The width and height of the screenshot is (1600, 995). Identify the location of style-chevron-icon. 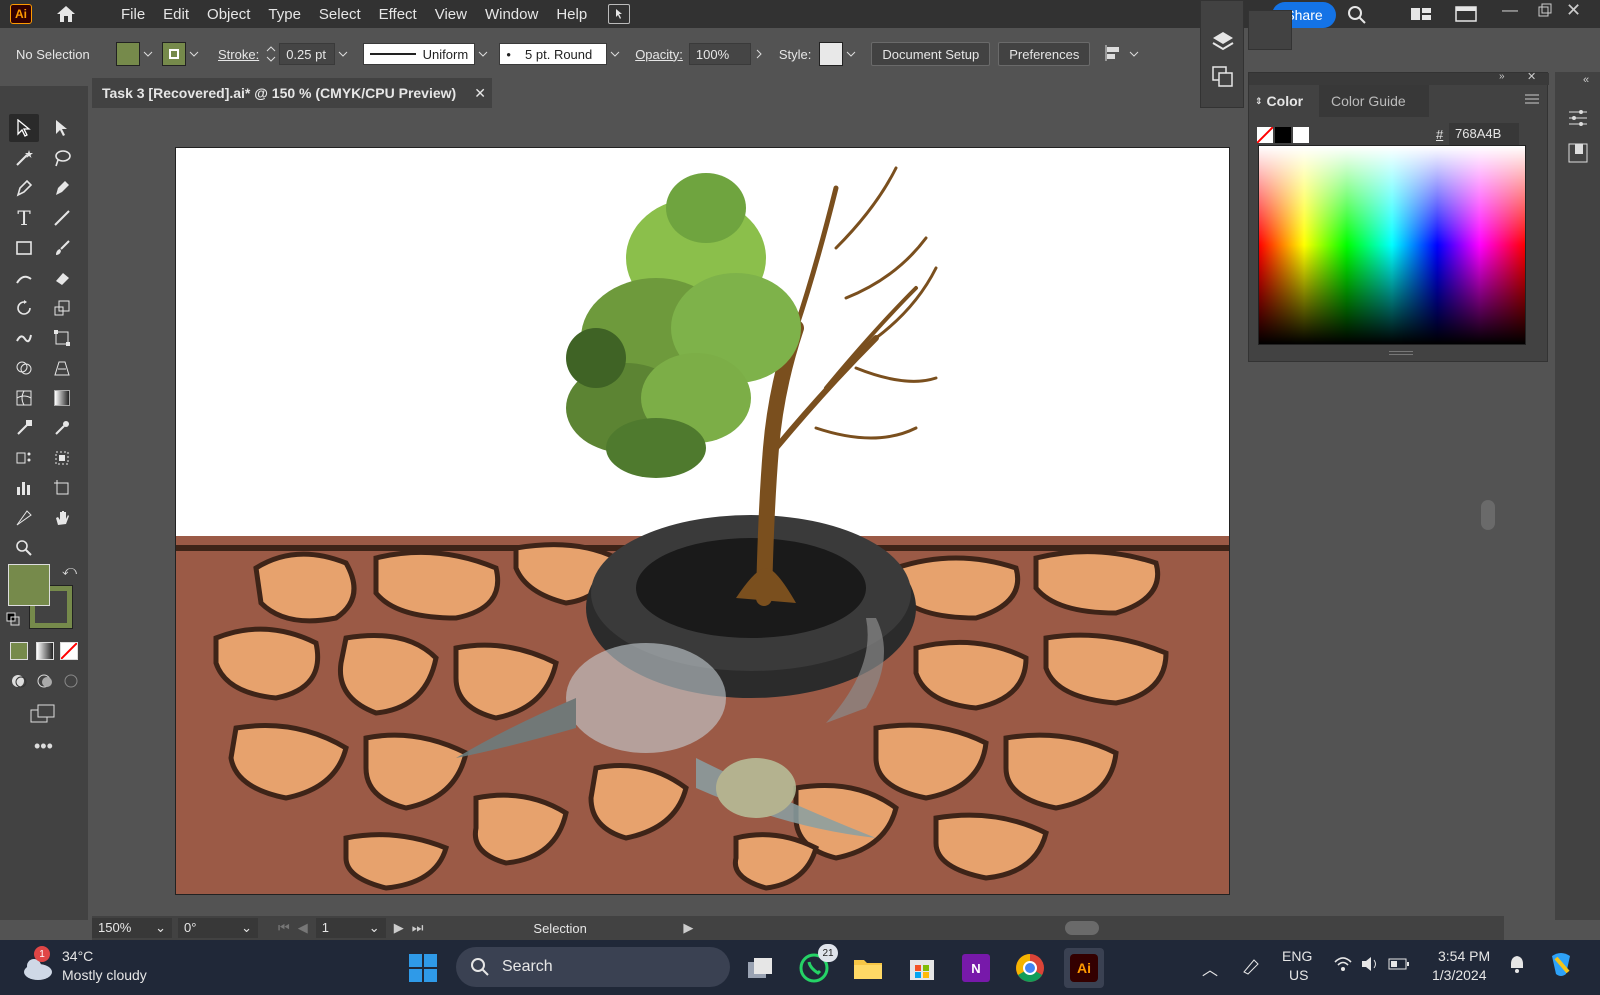
(851, 54).